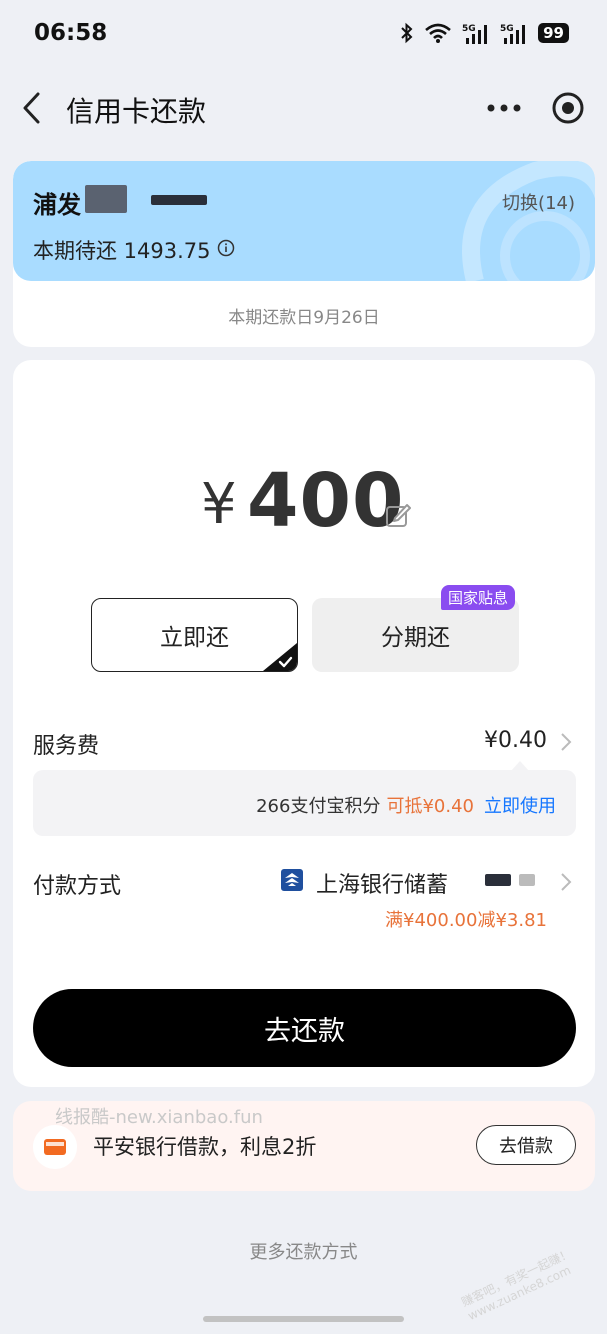 The height and width of the screenshot is (1334, 607). What do you see at coordinates (194, 638) in the screenshot?
I see `repay-now-label: 立即还` at bounding box center [194, 638].